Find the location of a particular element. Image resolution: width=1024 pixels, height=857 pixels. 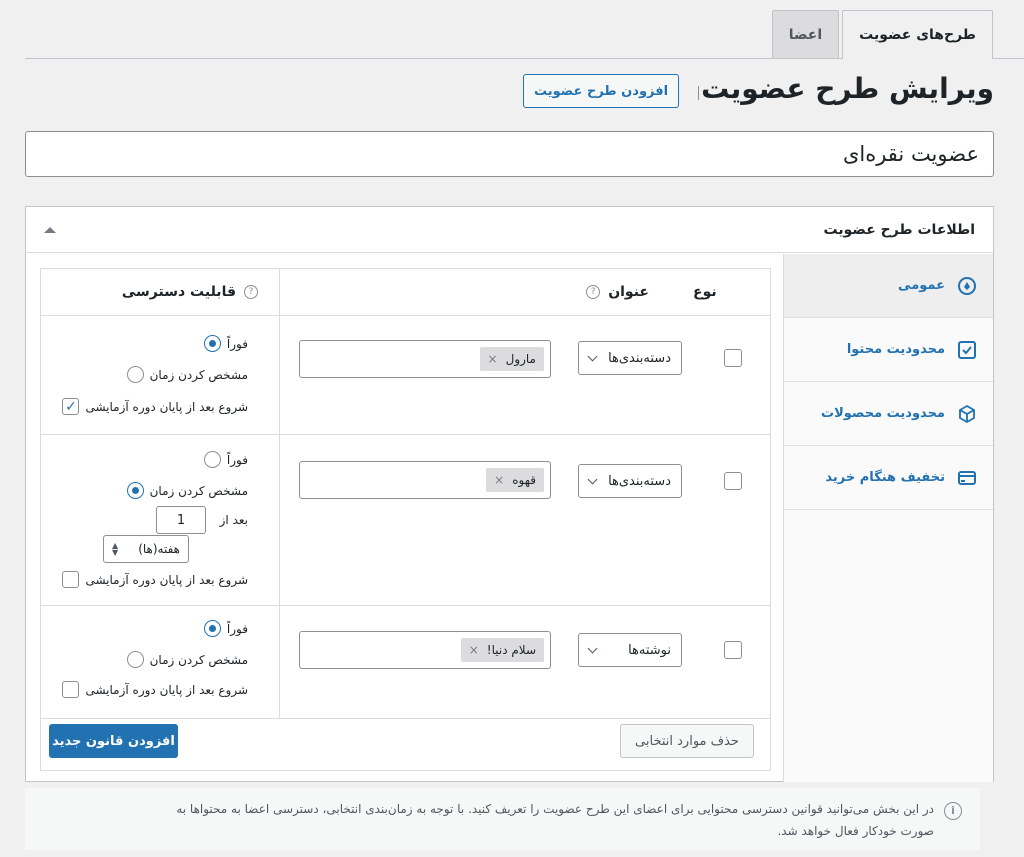

schedule-unit-select: هفته(ها) ▲ ▼ is located at coordinates (146, 549).